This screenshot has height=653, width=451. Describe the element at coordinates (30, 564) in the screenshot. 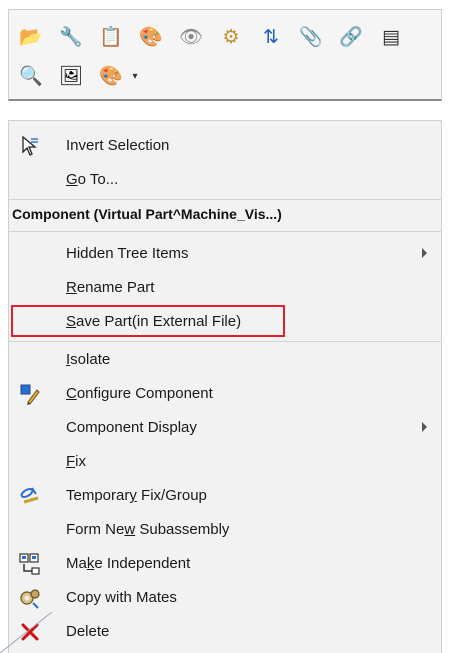

I see `make-independent-icon` at that location.